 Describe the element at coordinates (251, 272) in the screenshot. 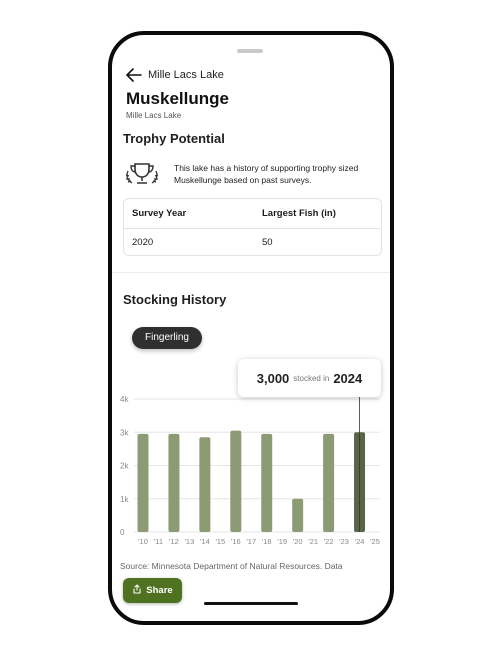

I see `section-divider` at that location.